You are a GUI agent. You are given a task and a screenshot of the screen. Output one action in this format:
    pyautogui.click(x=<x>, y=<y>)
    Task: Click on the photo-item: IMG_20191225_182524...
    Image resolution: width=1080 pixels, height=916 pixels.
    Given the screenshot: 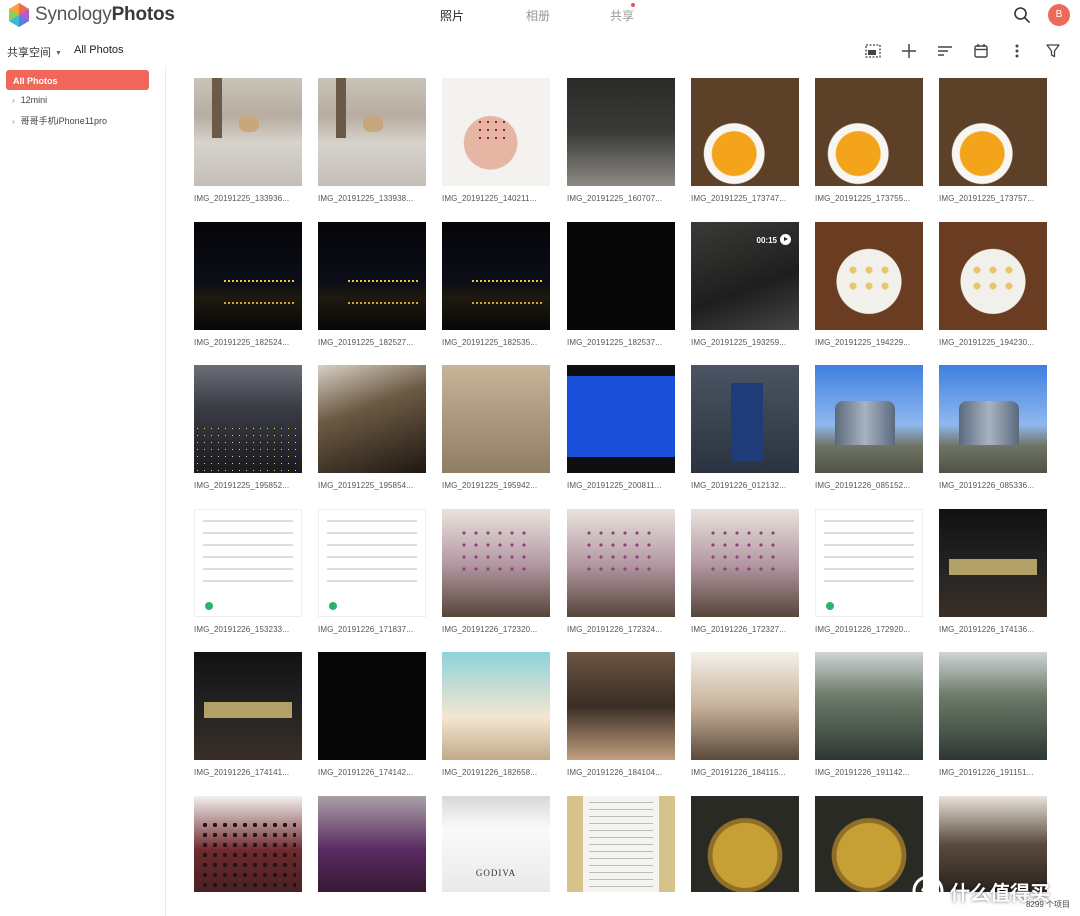 What is the action you would take?
    pyautogui.click(x=248, y=284)
    